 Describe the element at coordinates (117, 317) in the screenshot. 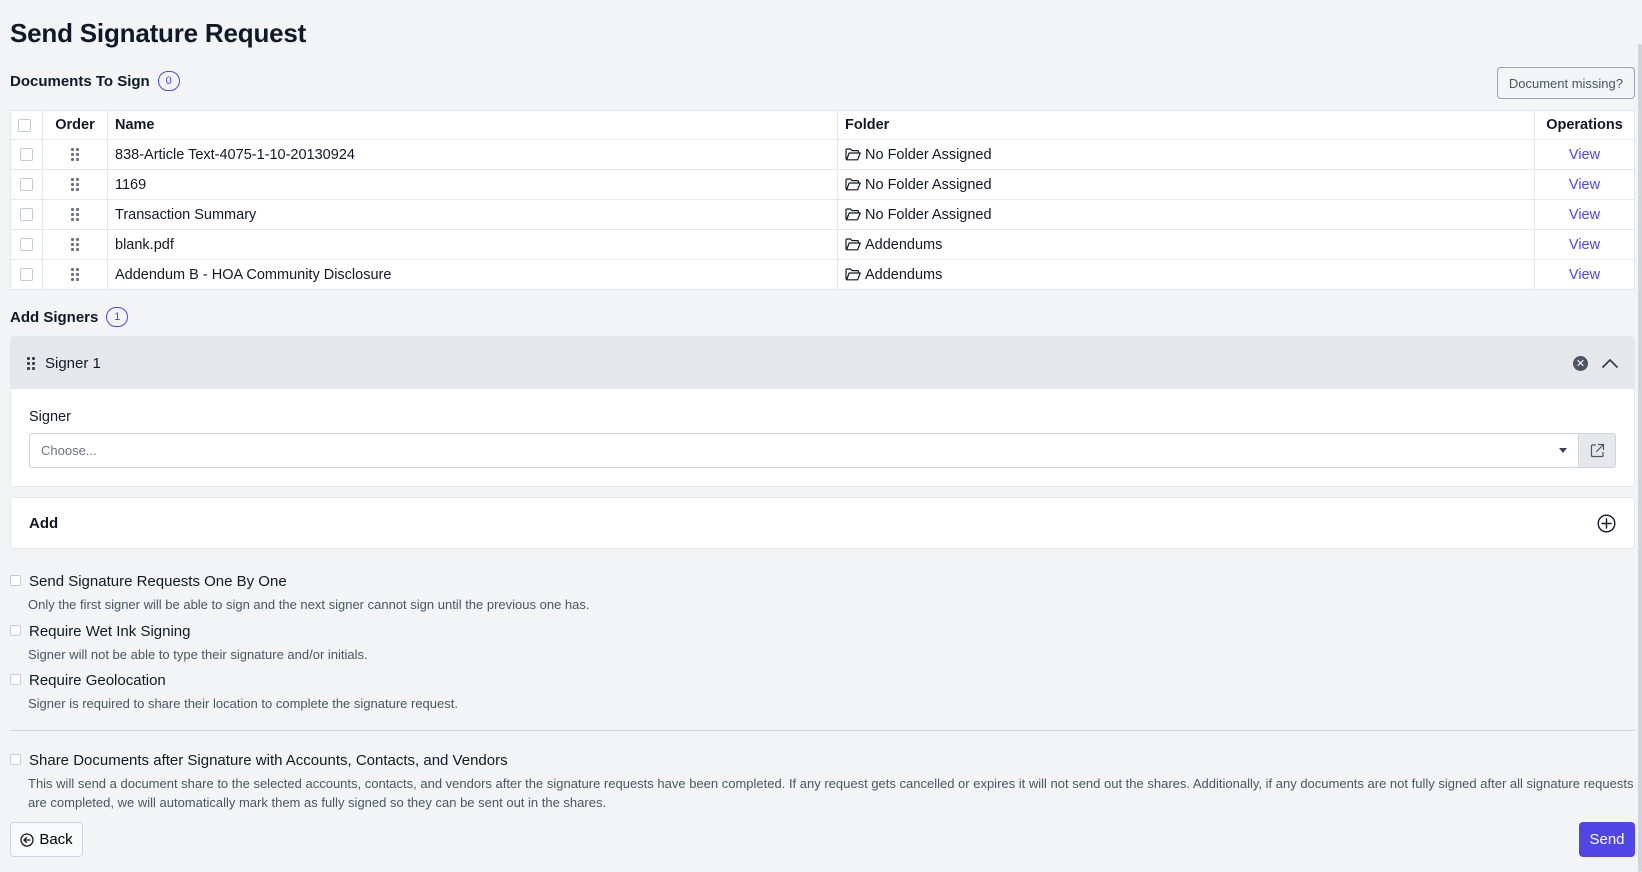

I see `signers-count-badge: 1` at that location.